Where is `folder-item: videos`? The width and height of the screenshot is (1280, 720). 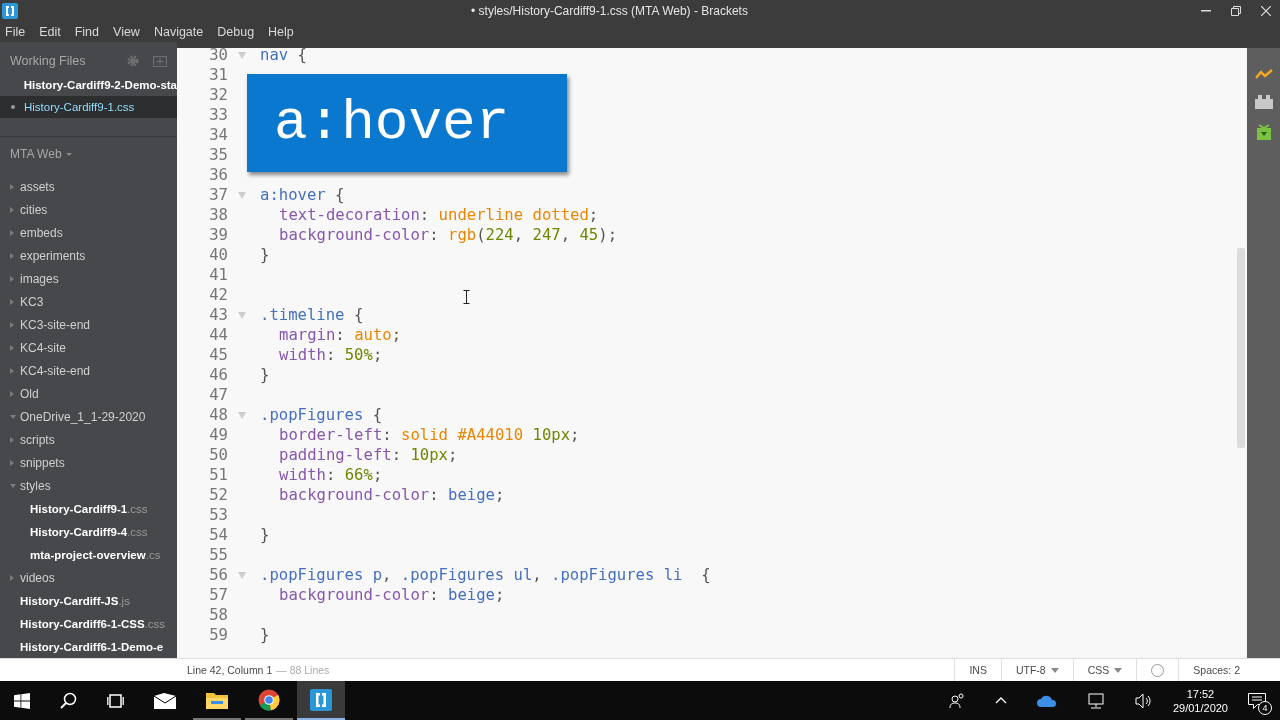
folder-item: videos is located at coordinates (37, 577).